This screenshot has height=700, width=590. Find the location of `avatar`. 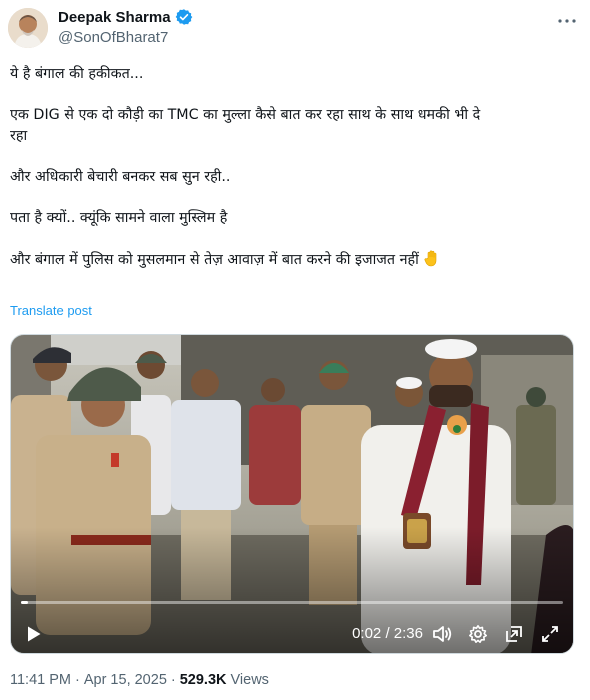

avatar is located at coordinates (28, 28).